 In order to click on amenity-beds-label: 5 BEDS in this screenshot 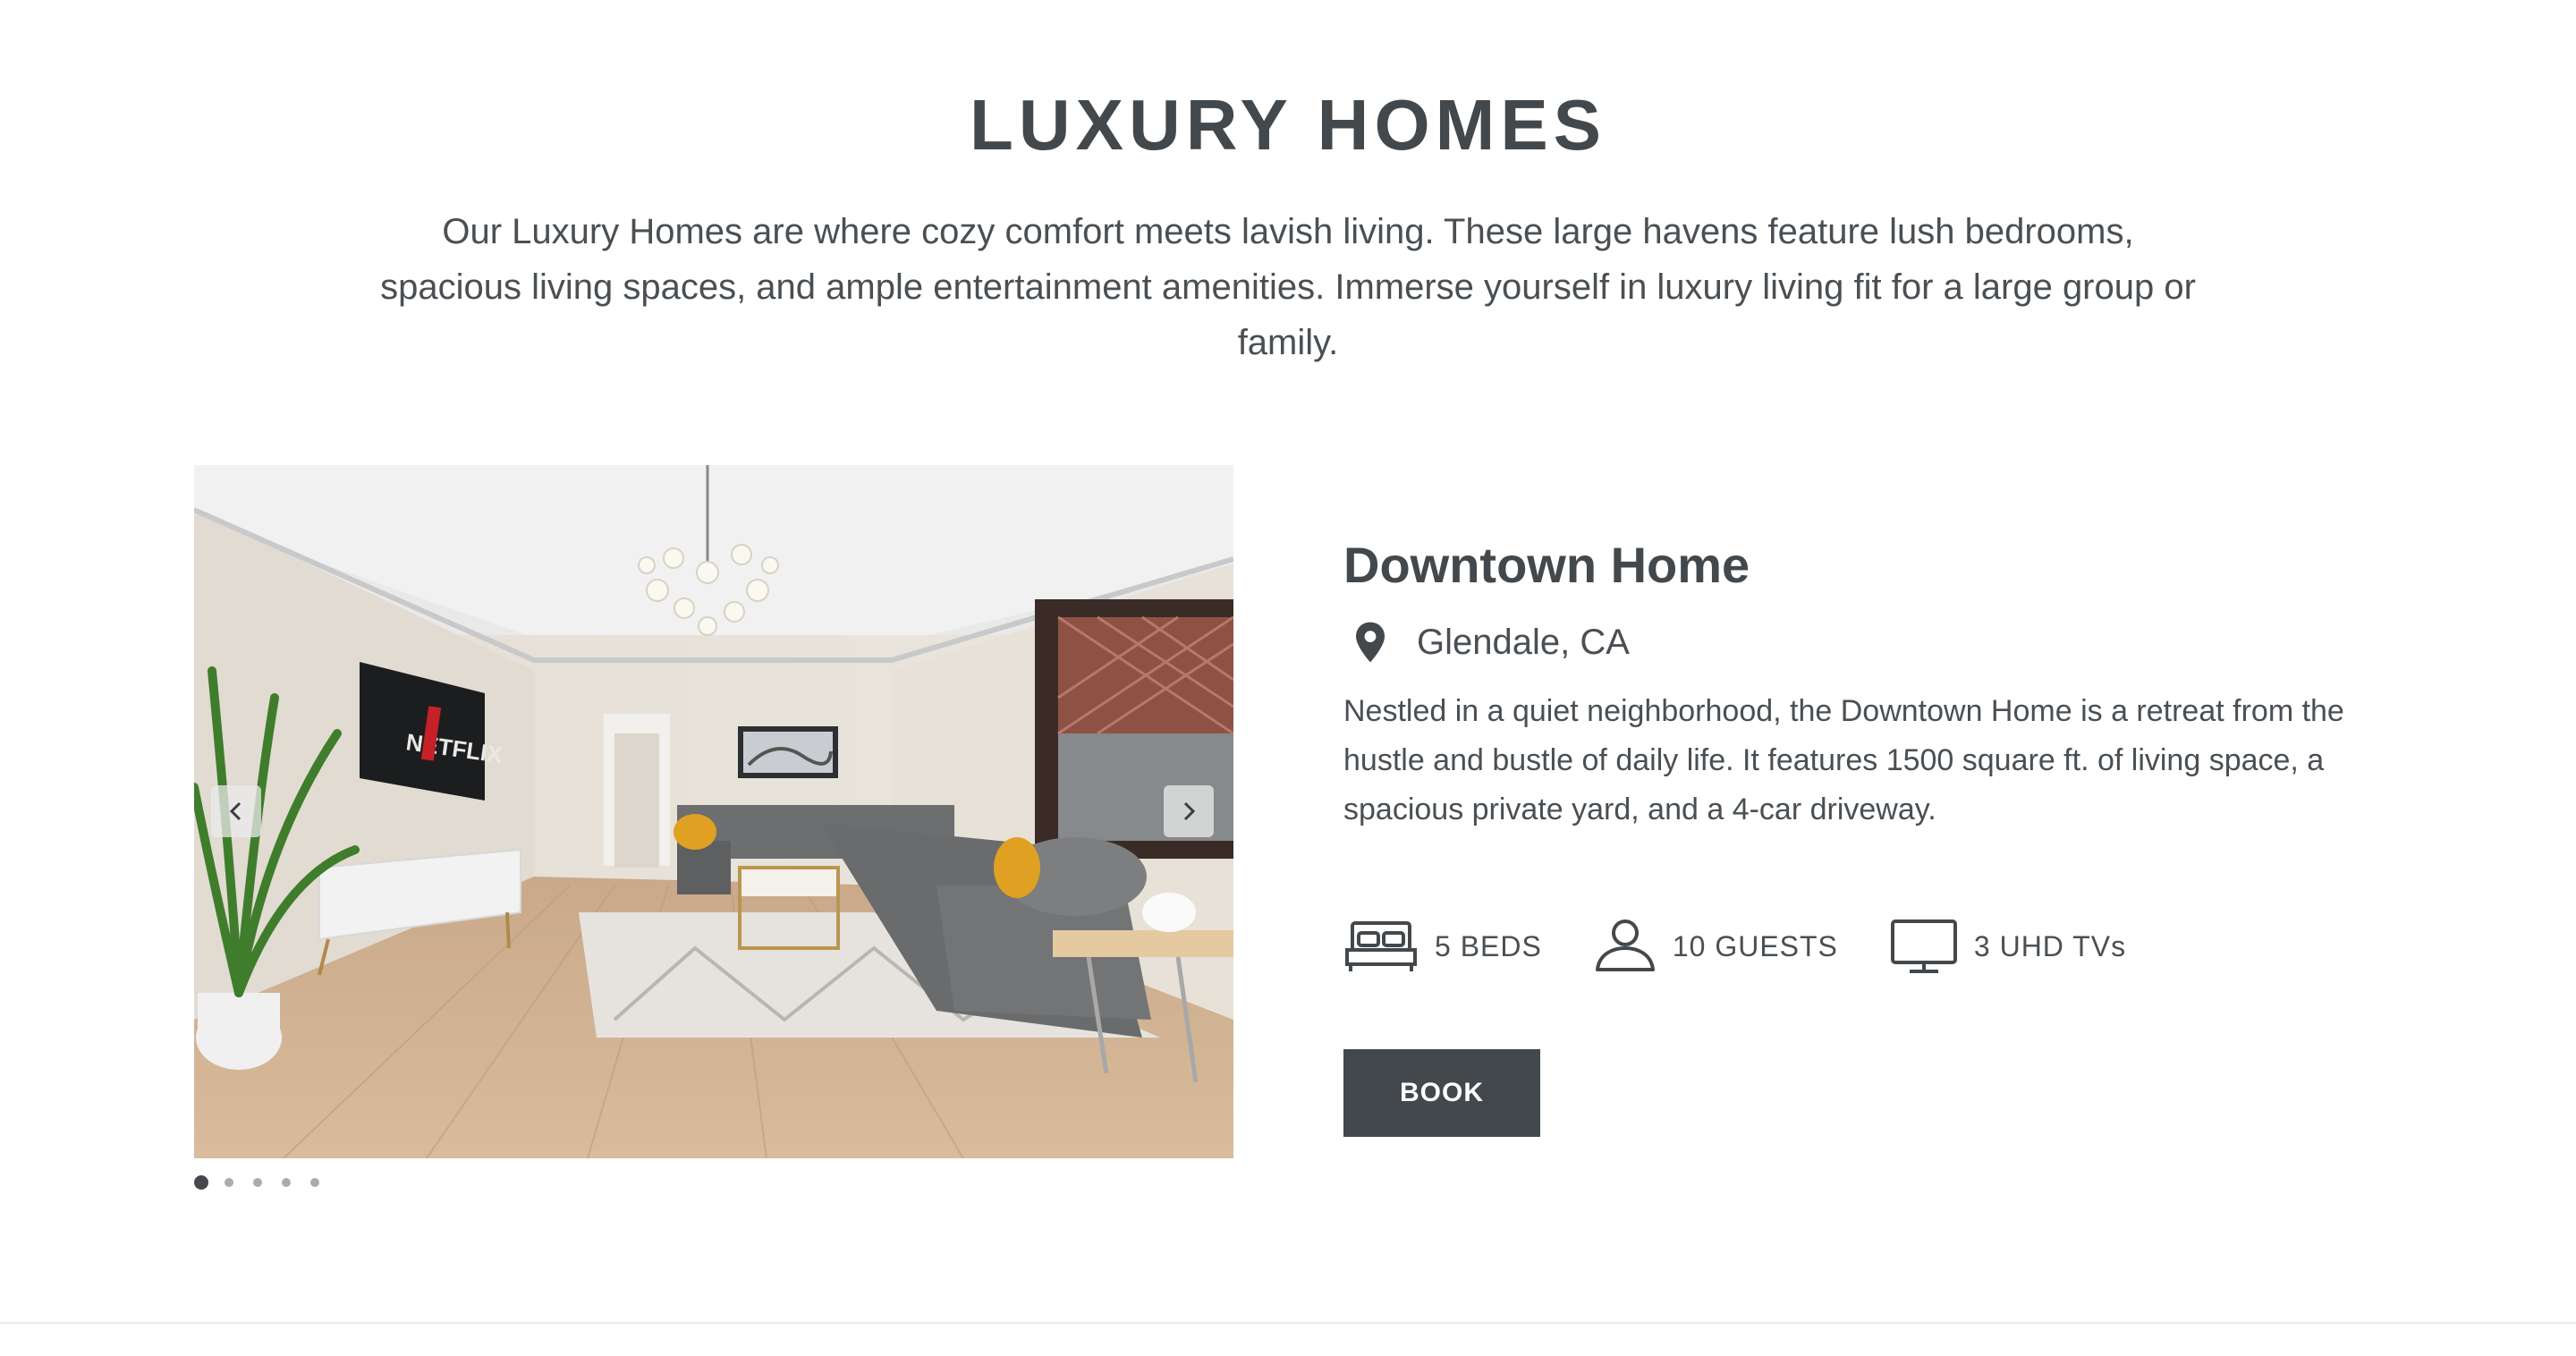, I will do `click(1488, 946)`.